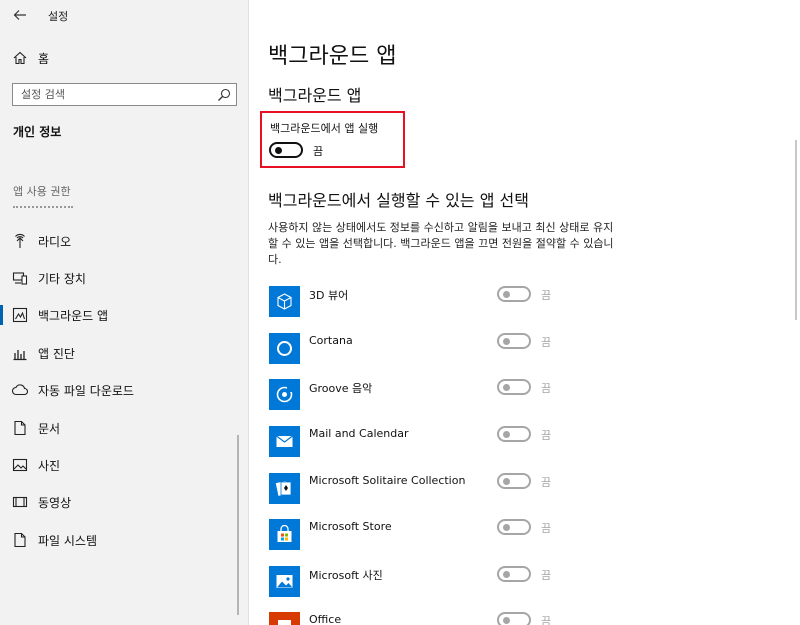 The image size is (800, 625). What do you see at coordinates (329, 295) in the screenshot?
I see `app-name: 3D 뷰어` at bounding box center [329, 295].